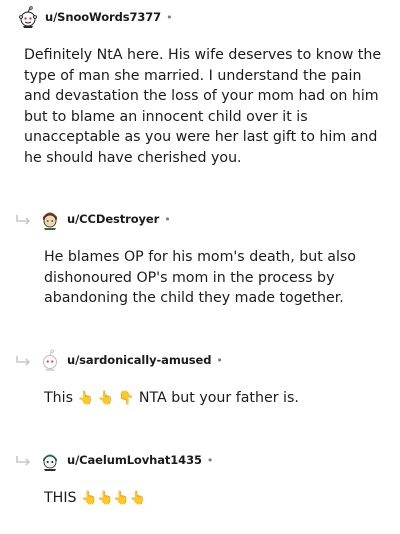 The width and height of the screenshot is (400, 534). What do you see at coordinates (58, 398) in the screenshot?
I see `comment-body-prefix: This` at bounding box center [58, 398].